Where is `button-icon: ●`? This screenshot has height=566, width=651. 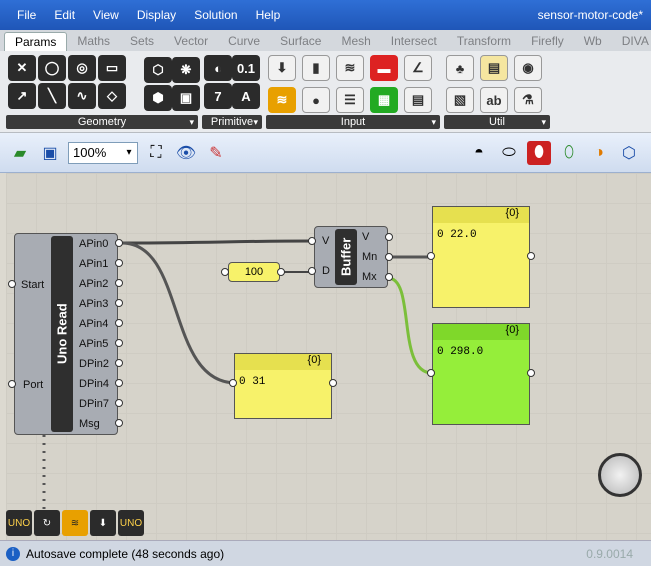
button-icon: ● is located at coordinates (316, 100).